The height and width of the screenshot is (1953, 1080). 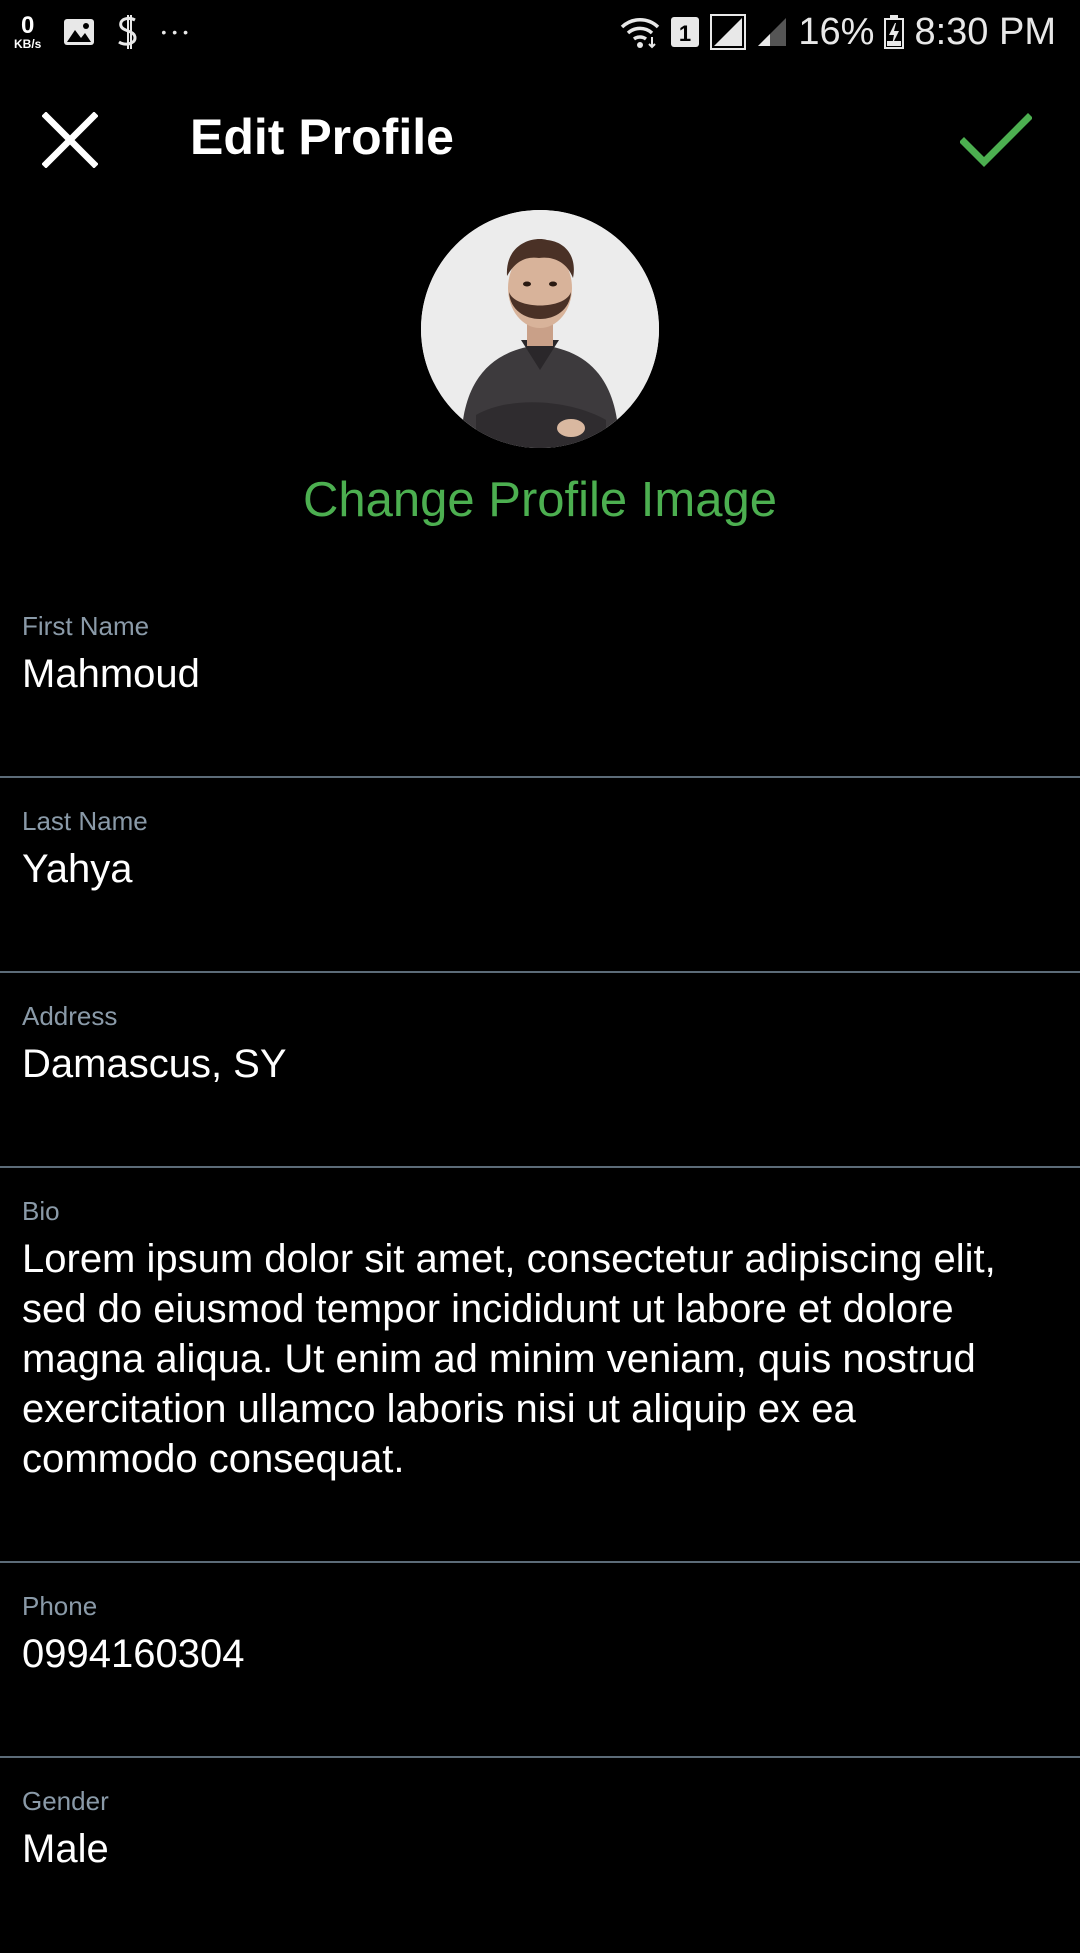 What do you see at coordinates (178, 32) in the screenshot?
I see `more-dots-icon: •••` at bounding box center [178, 32].